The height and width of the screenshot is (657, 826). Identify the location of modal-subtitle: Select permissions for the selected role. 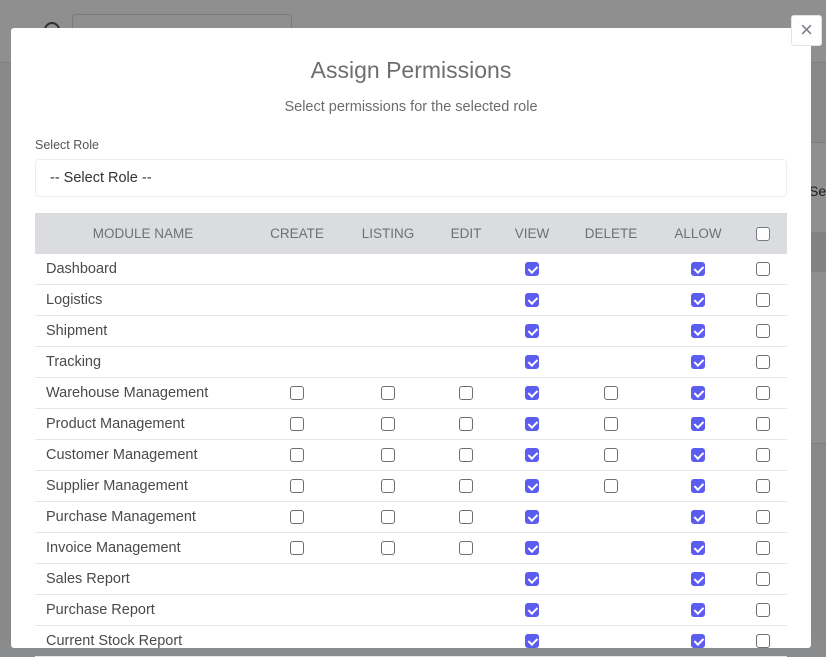
(411, 107).